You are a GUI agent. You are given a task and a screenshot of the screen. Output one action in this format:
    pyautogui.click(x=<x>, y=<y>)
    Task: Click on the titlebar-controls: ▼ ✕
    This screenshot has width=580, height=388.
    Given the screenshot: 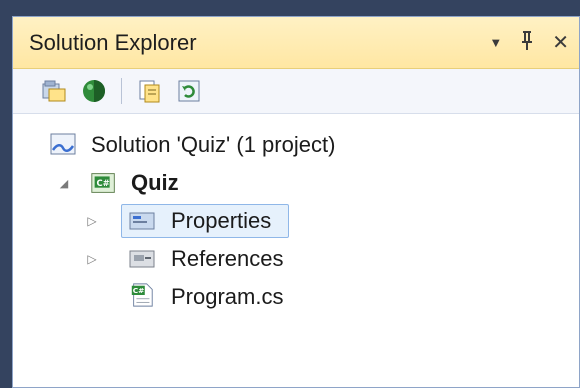 What is the action you would take?
    pyautogui.click(x=529, y=43)
    